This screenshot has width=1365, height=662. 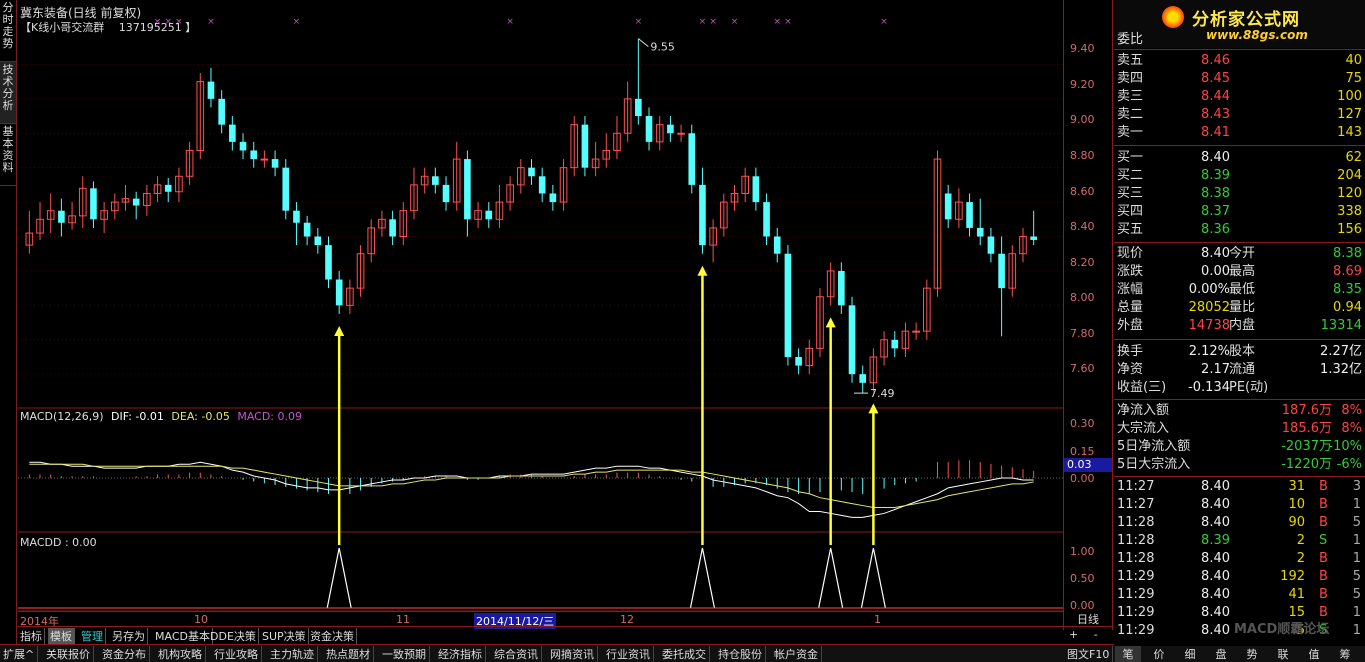 I want to click on stat-value: 2.12%, so click(x=1209, y=351).